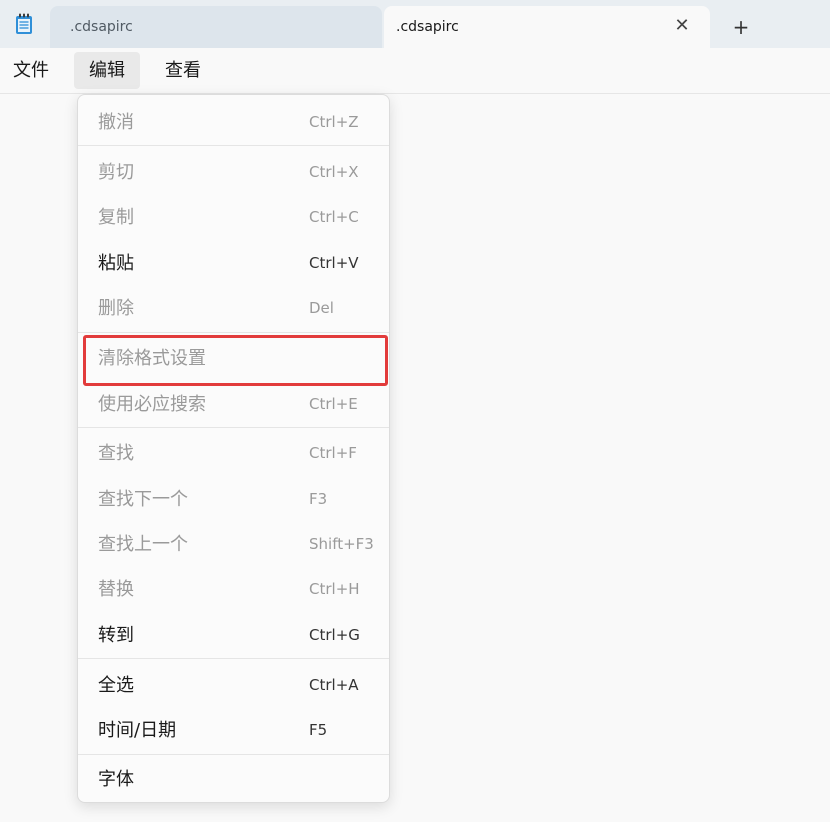  I want to click on menu-item-undo: 撤消 Ctrl+Z, so click(233, 122).